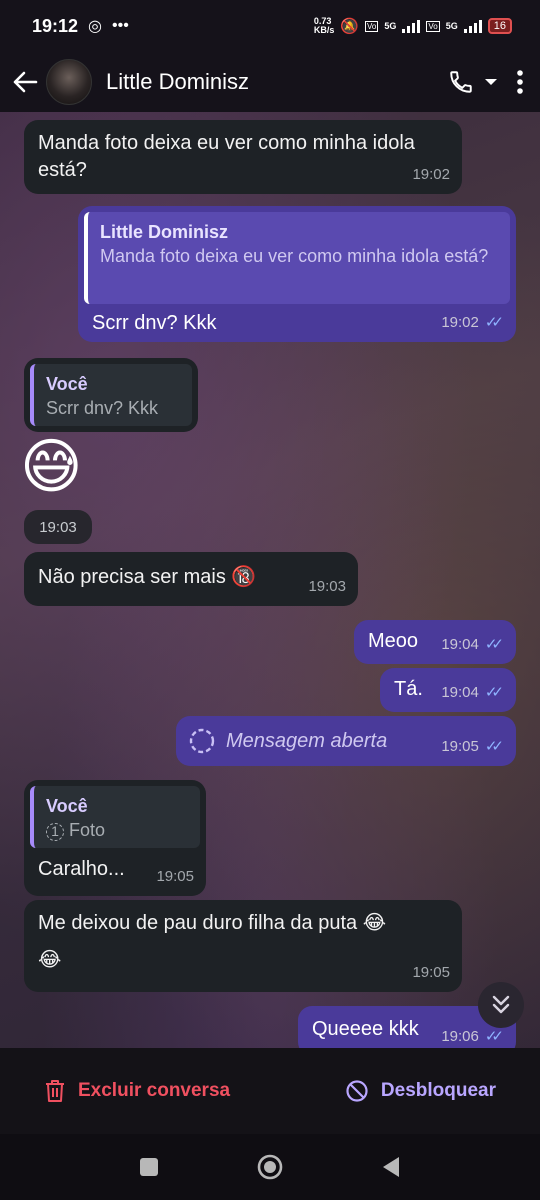 This screenshot has height=1200, width=540. I want to click on reply-text: Foto, so click(87, 830).